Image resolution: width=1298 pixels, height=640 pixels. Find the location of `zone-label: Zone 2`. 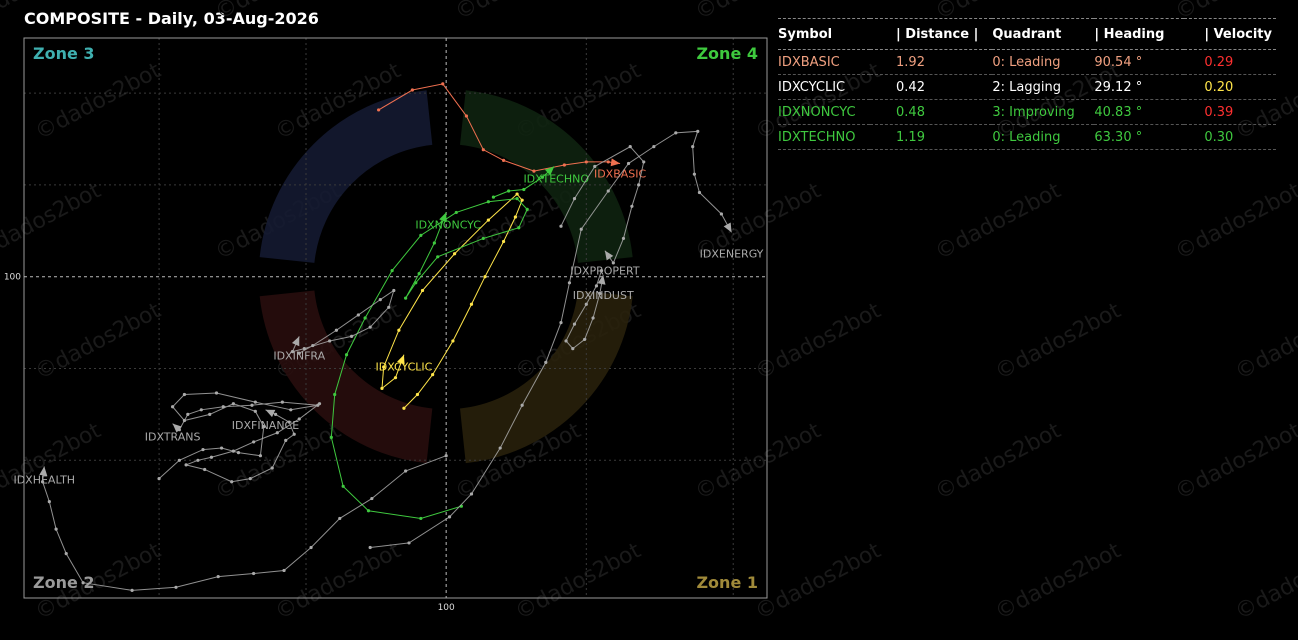

zone-label: Zone 2 is located at coordinates (64, 582).